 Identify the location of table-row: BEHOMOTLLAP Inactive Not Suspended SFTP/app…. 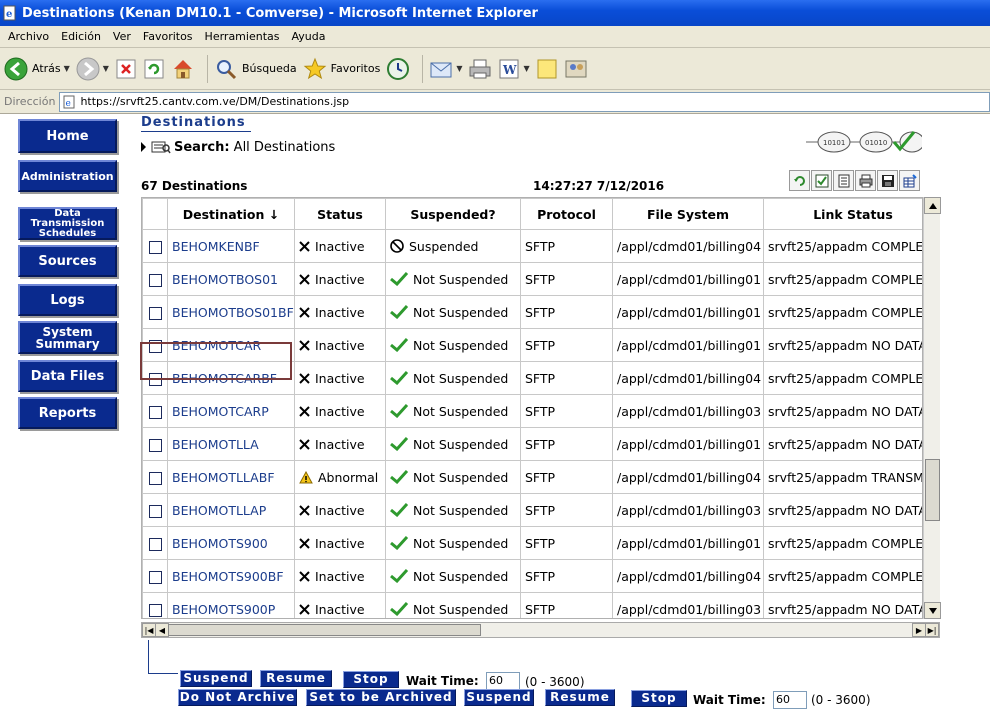
(532, 510).